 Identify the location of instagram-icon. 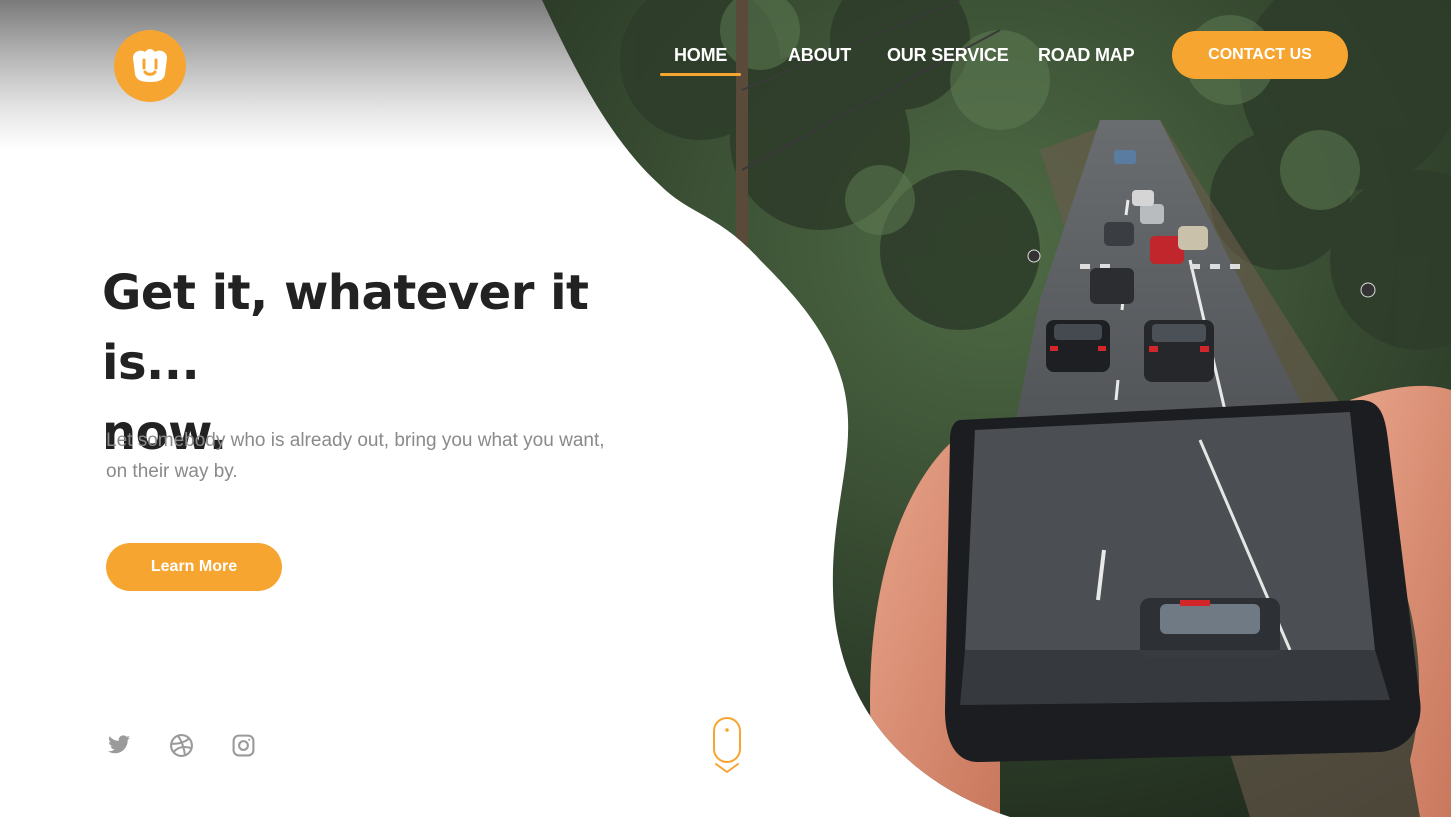
(243, 748).